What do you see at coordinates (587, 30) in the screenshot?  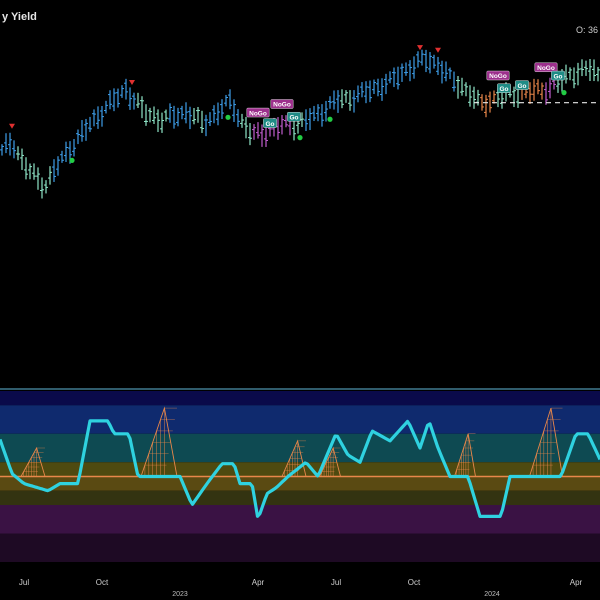 I see `price-readout: O: 36` at bounding box center [587, 30].